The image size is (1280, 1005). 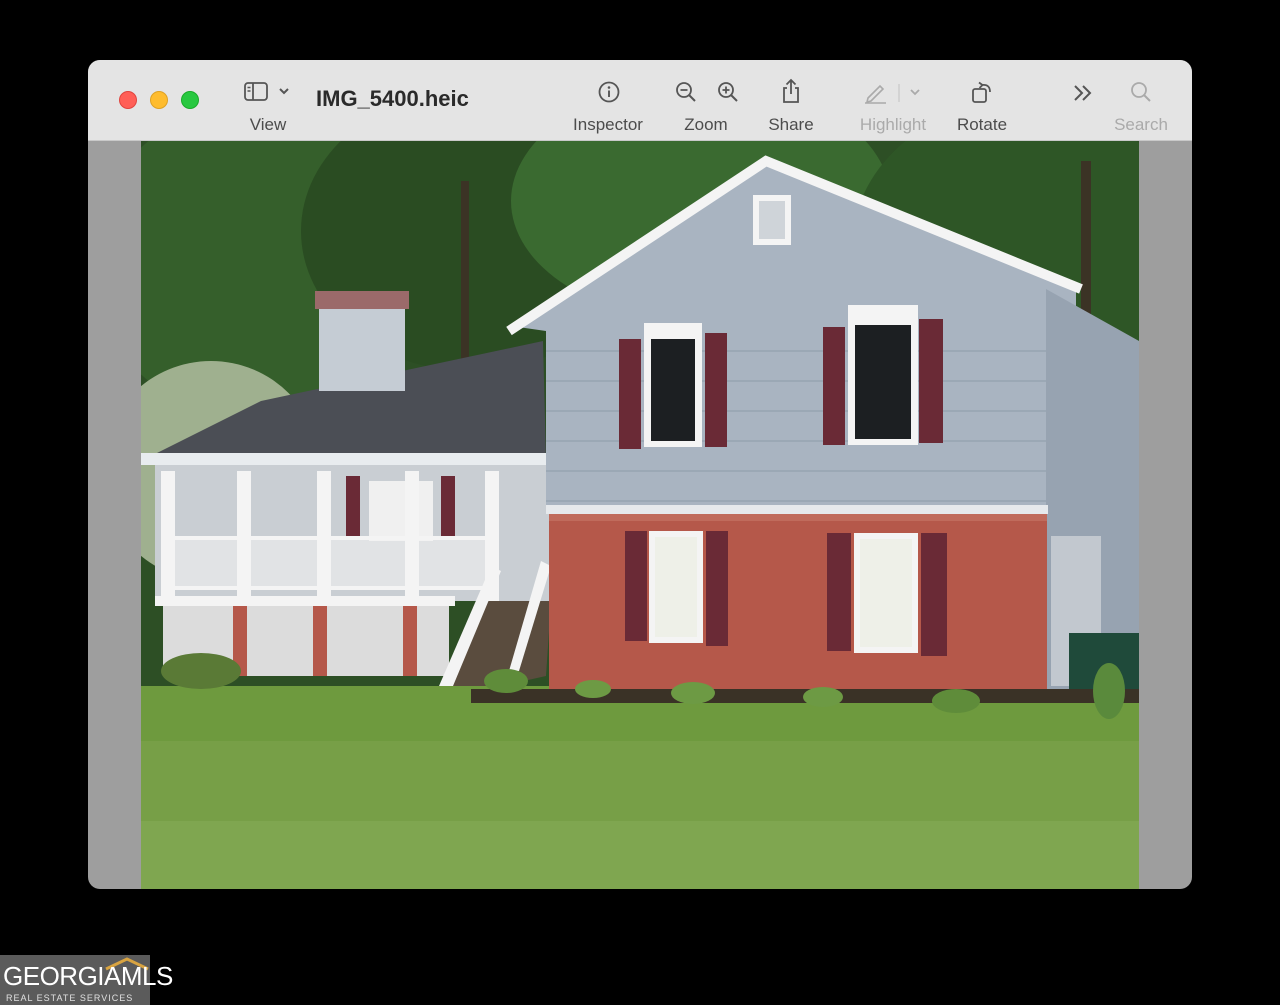 What do you see at coordinates (982, 124) in the screenshot?
I see `rotate-label: Rotate` at bounding box center [982, 124].